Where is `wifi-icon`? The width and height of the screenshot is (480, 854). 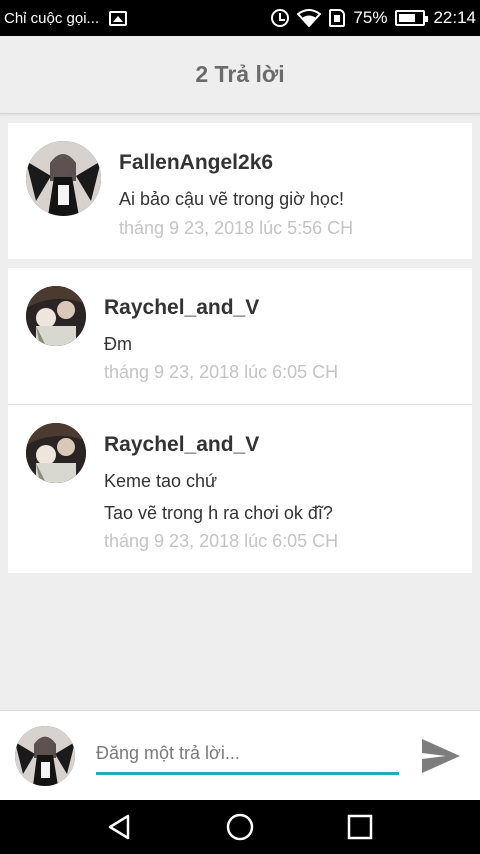
wifi-icon is located at coordinates (309, 18).